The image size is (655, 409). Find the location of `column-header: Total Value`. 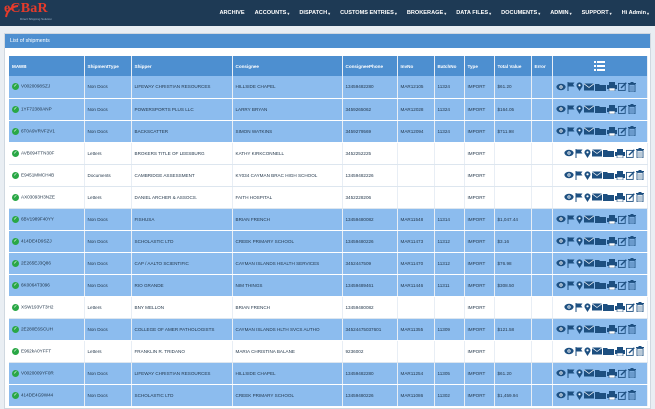

column-header: Total Value is located at coordinates (513, 66).